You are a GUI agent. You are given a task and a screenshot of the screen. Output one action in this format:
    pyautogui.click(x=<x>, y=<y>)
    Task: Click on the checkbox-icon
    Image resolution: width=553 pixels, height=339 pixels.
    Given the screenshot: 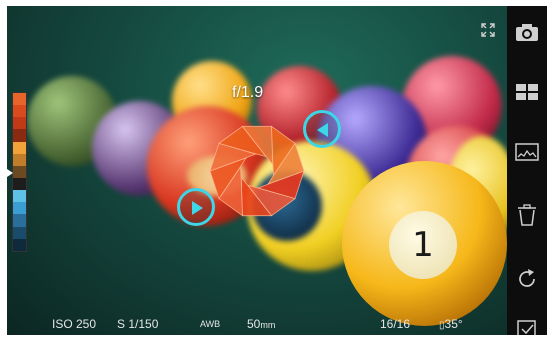 What is the action you would take?
    pyautogui.click(x=526, y=327)
    